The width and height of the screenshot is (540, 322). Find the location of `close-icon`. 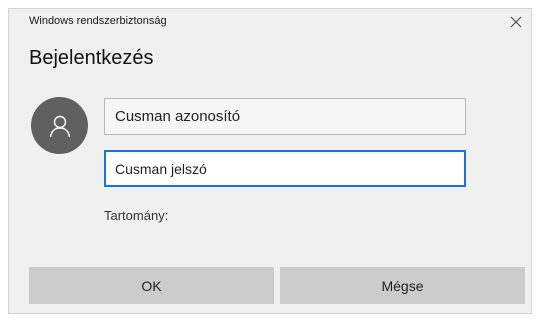

close-icon is located at coordinates (516, 22).